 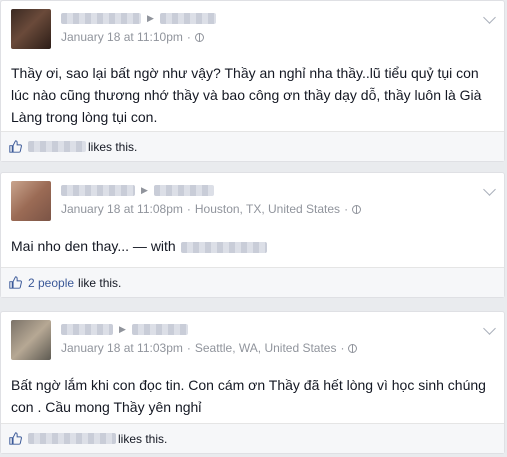 What do you see at coordinates (122, 209) in the screenshot?
I see `post-timestamp: January 18 at 11:08pm` at bounding box center [122, 209].